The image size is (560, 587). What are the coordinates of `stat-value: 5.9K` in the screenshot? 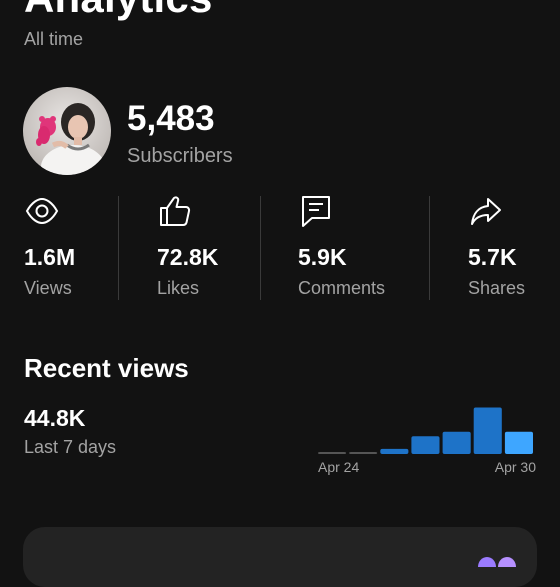 It's located at (322, 257).